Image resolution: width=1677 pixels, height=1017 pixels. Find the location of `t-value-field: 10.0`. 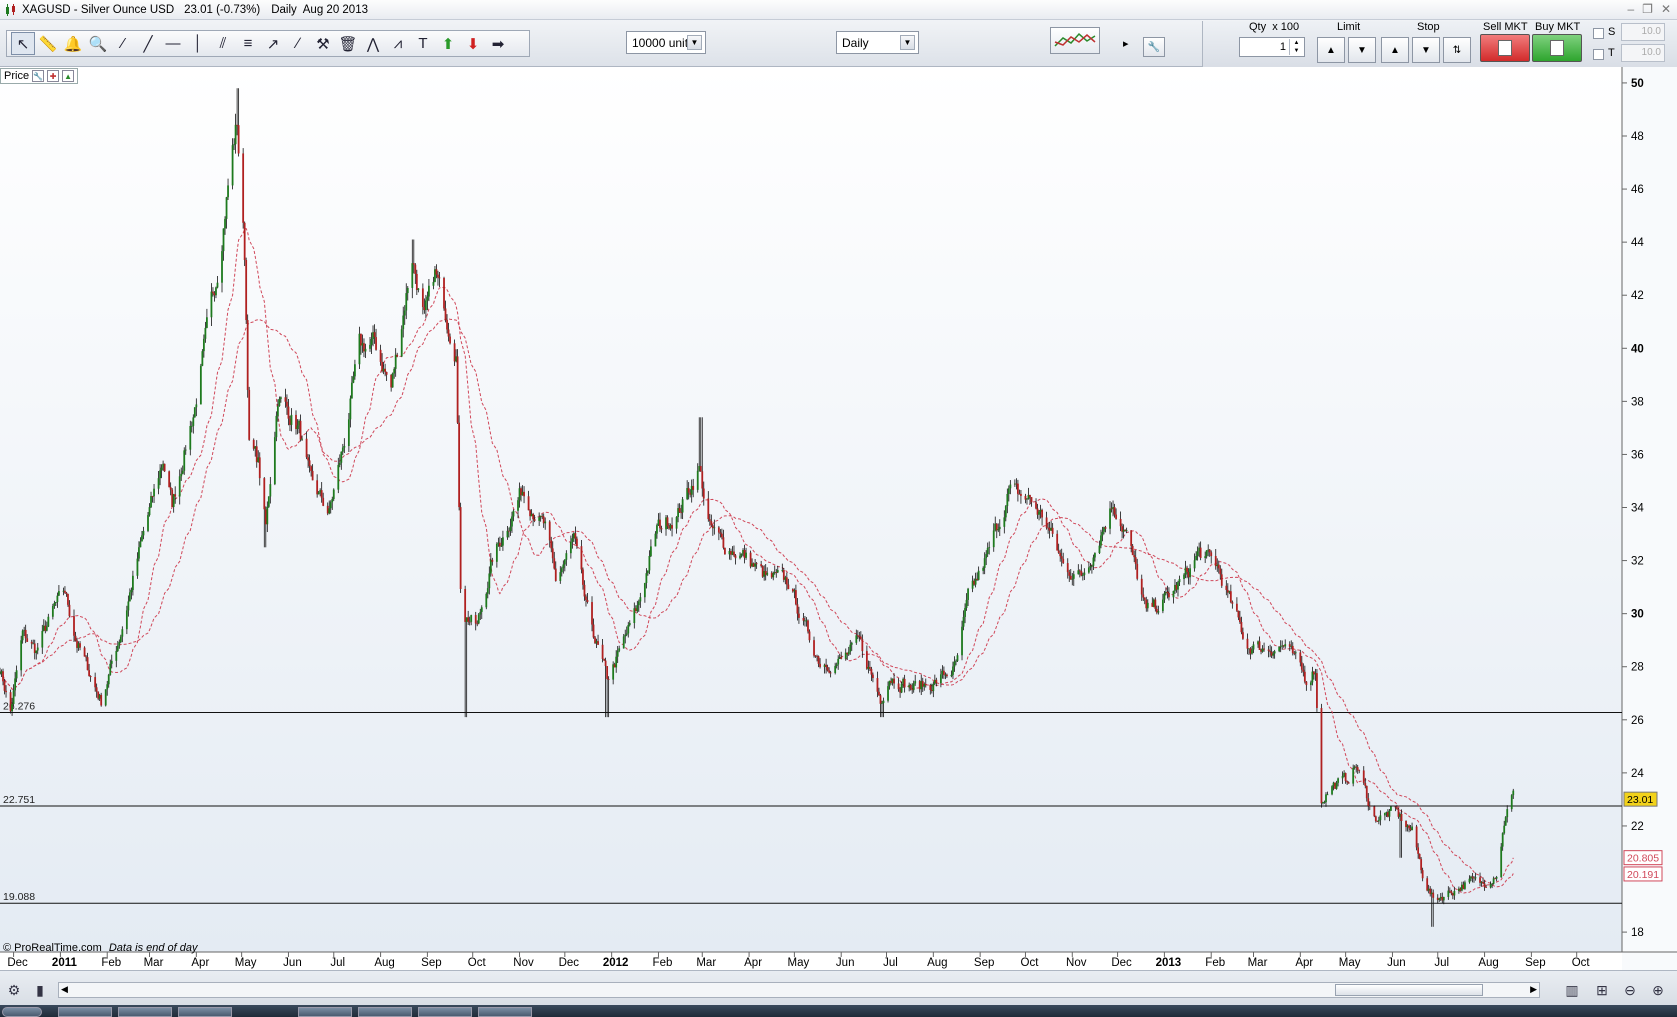

t-value-field: 10.0 is located at coordinates (1643, 53).